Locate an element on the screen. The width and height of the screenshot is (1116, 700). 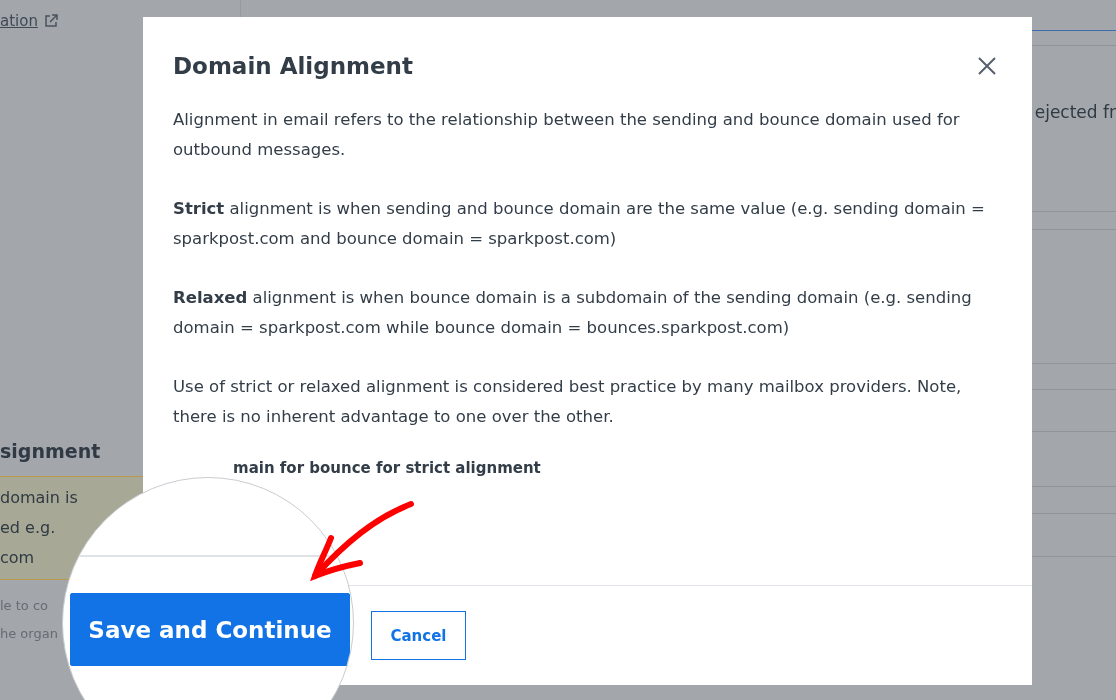
field-label: main for bounce for strict alignment is located at coordinates (387, 468).